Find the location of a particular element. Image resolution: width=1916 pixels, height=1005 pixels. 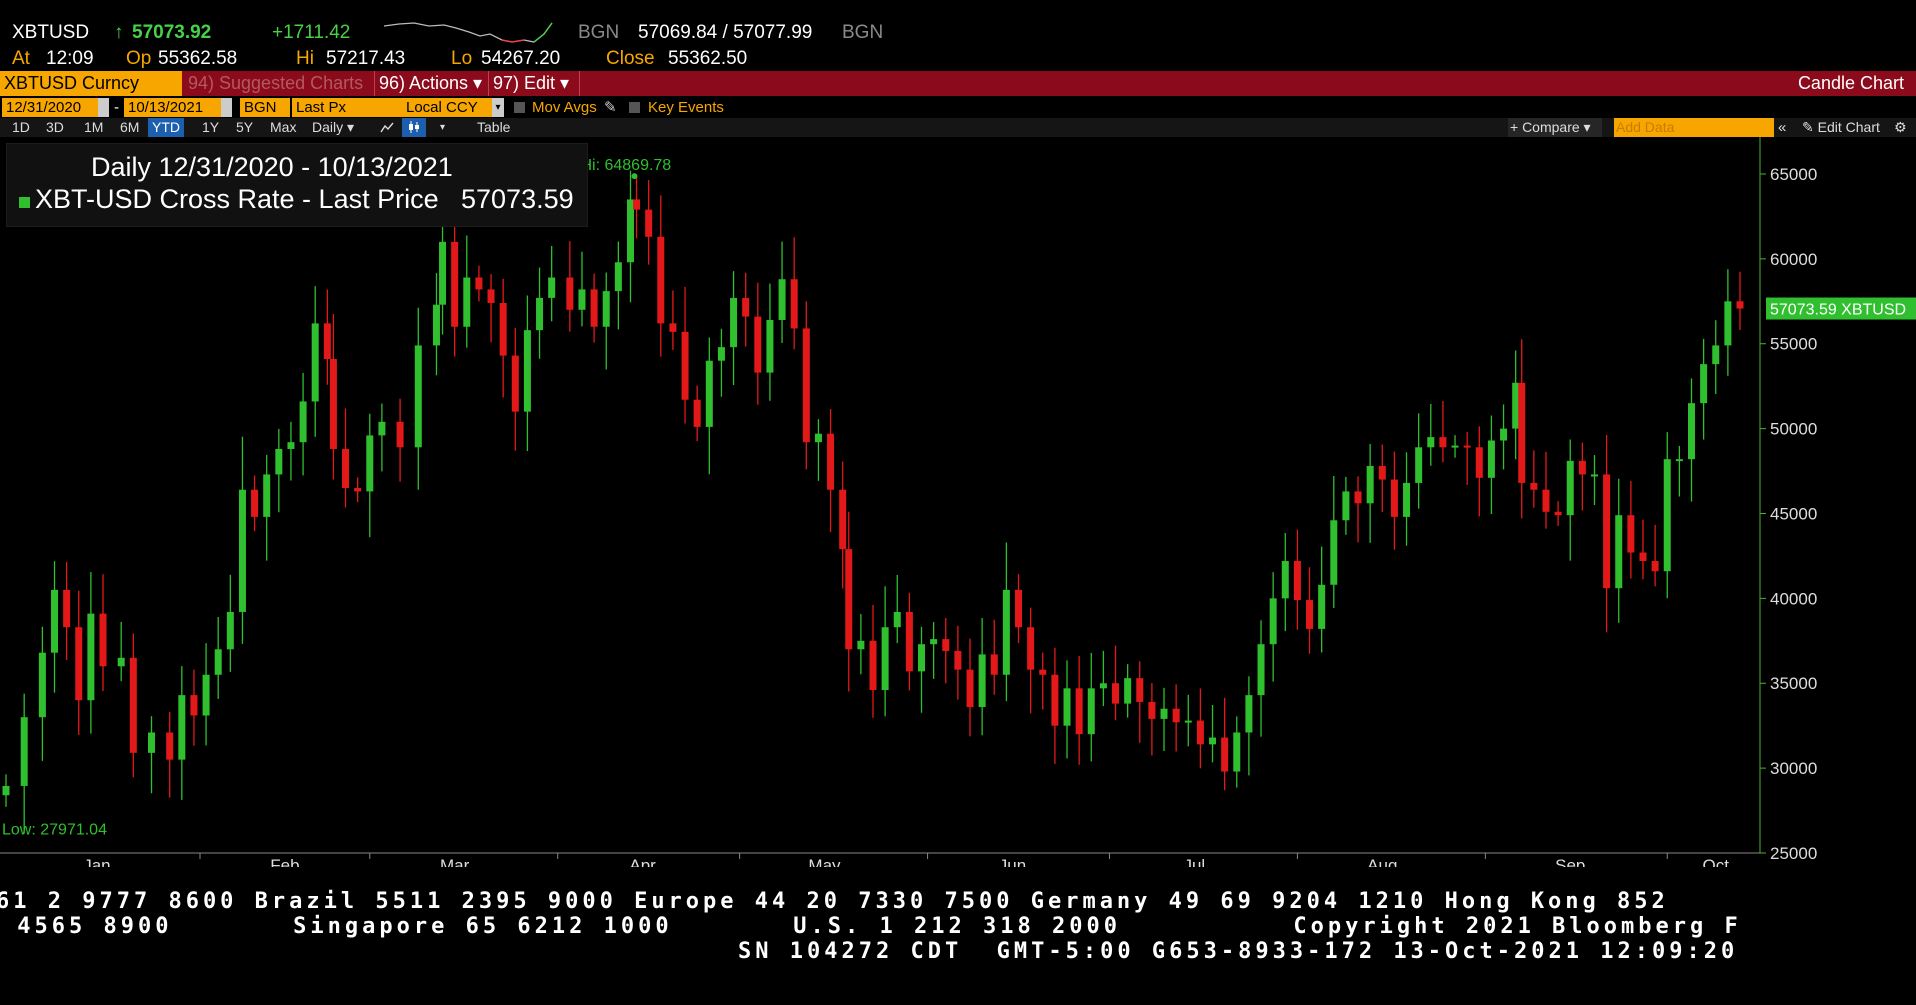

pencil-icon: ✎ is located at coordinates (610, 107).